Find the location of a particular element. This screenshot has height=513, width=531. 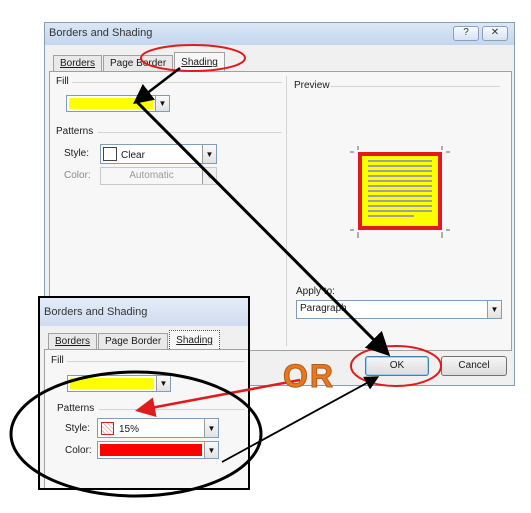

arrow-shading-to-fill is located at coordinates (157, 86).